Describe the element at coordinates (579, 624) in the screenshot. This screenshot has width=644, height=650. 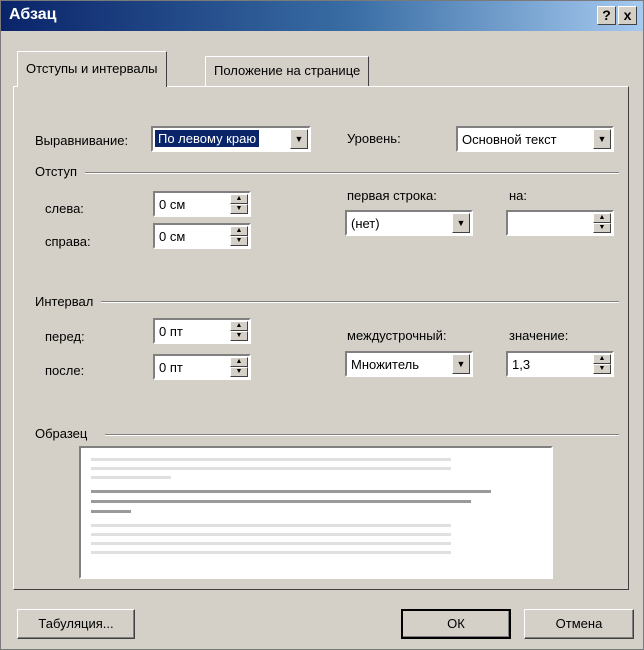
I see `cancel-button: Отмена` at that location.